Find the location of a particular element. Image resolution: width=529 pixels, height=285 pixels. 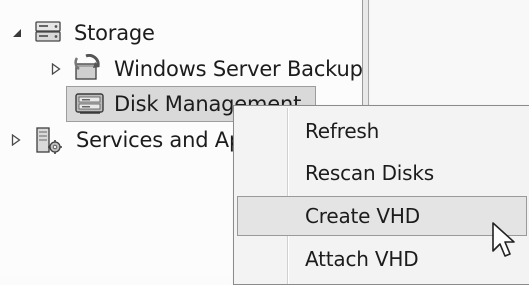

menu-item-create-vhd: Create VHD is located at coordinates (382, 216).